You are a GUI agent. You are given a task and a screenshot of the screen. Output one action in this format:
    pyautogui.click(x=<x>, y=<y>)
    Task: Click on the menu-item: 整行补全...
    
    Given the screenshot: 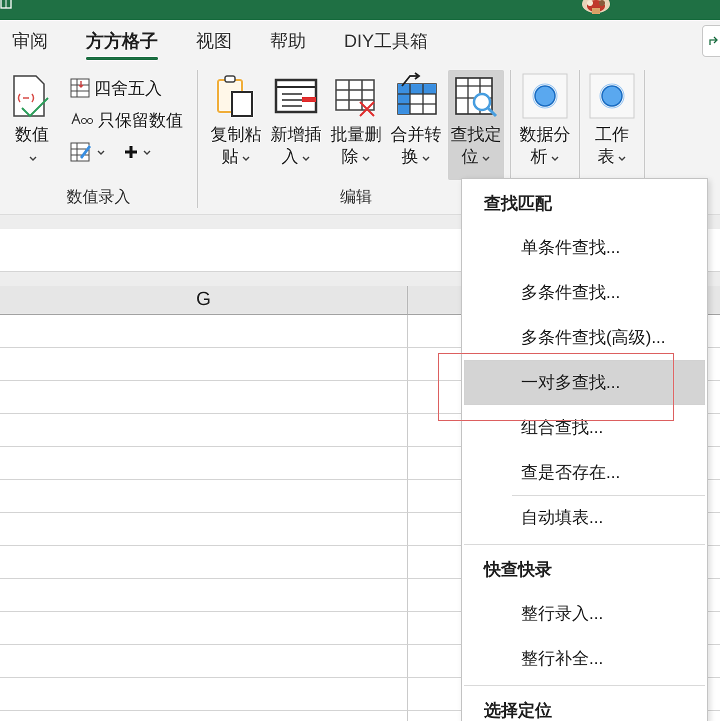 What is the action you would take?
    pyautogui.click(x=584, y=658)
    